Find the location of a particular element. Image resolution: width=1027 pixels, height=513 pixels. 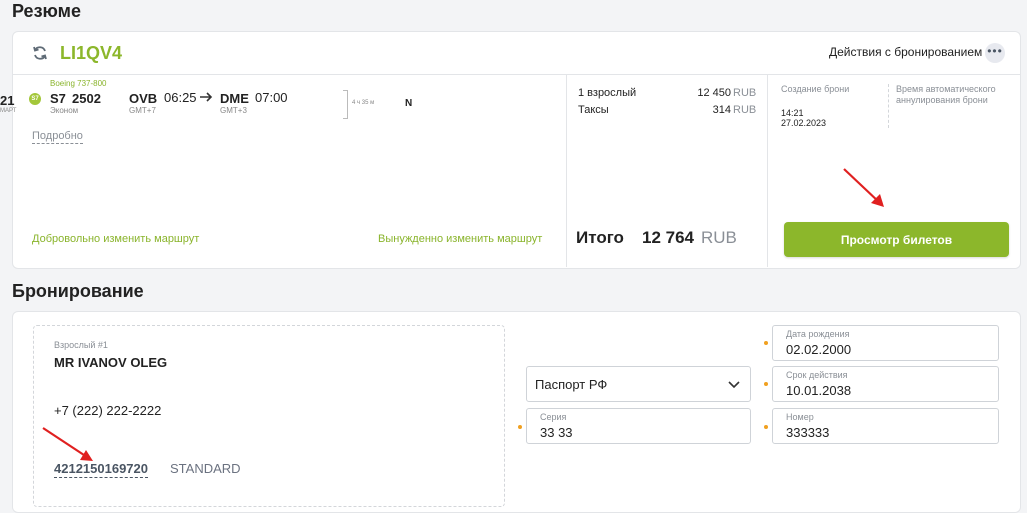

series-value: 33 33 is located at coordinates (556, 432).